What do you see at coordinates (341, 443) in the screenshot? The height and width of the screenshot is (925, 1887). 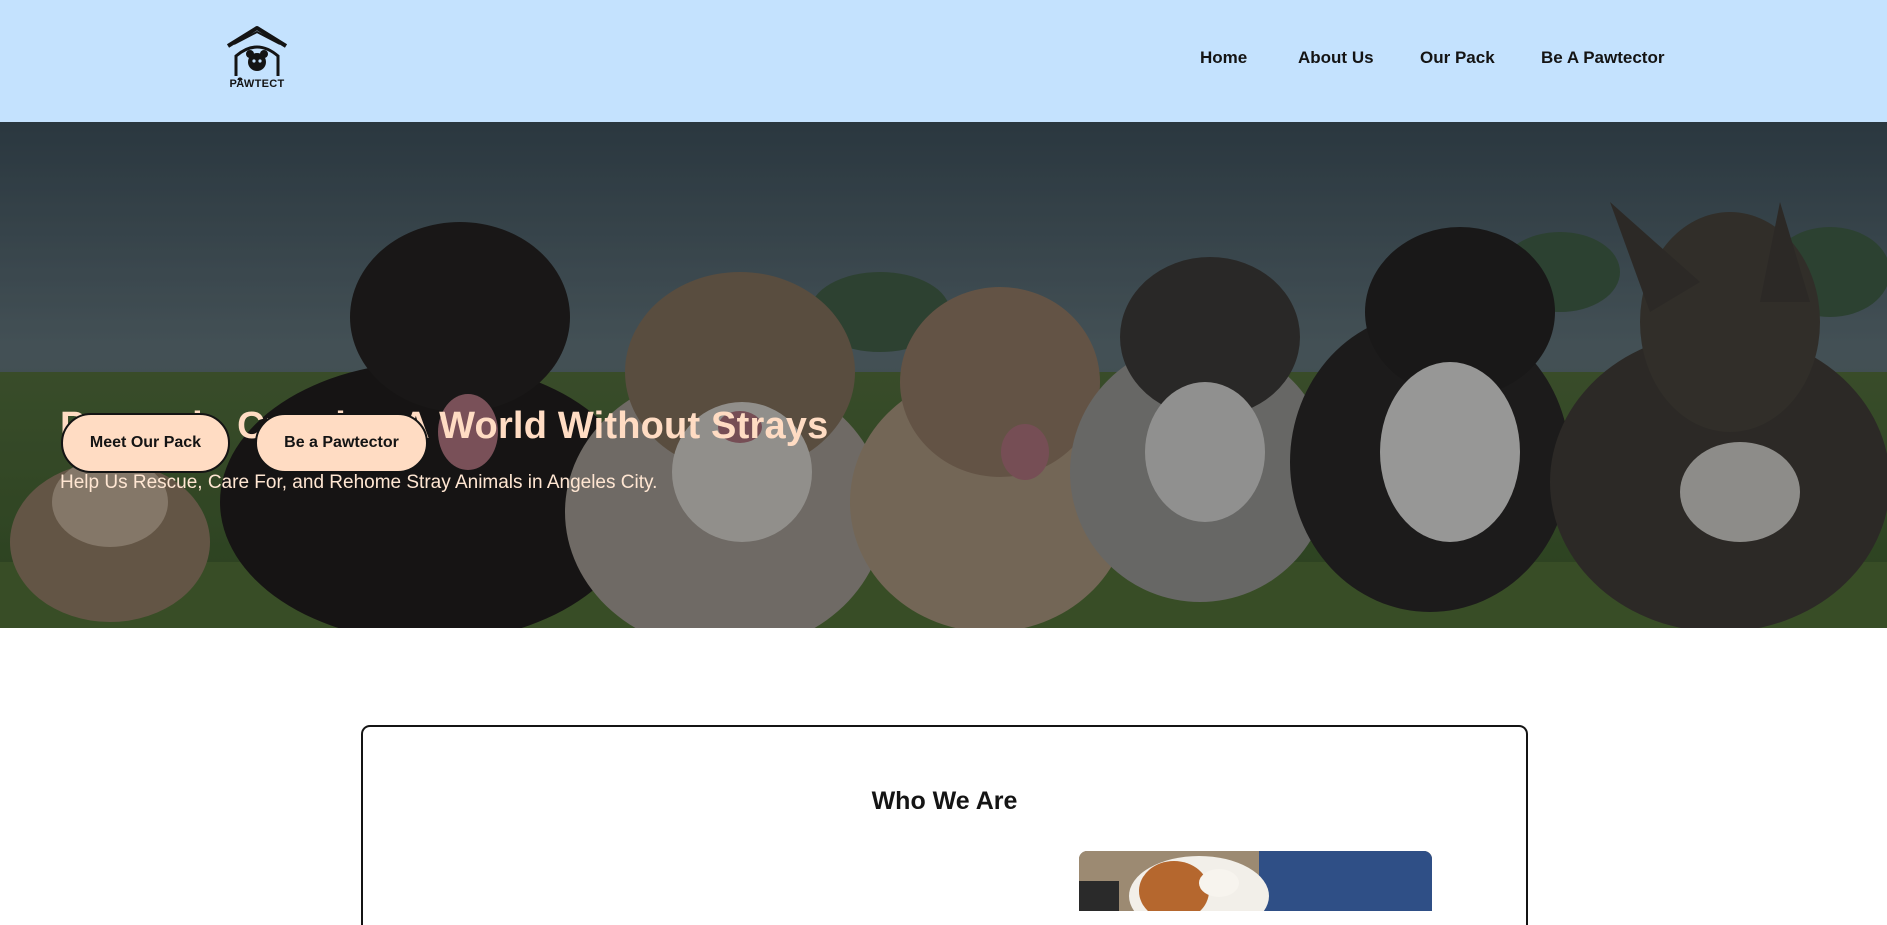 I see `be-a-pawtector-button: Be a Pawtector` at bounding box center [341, 443].